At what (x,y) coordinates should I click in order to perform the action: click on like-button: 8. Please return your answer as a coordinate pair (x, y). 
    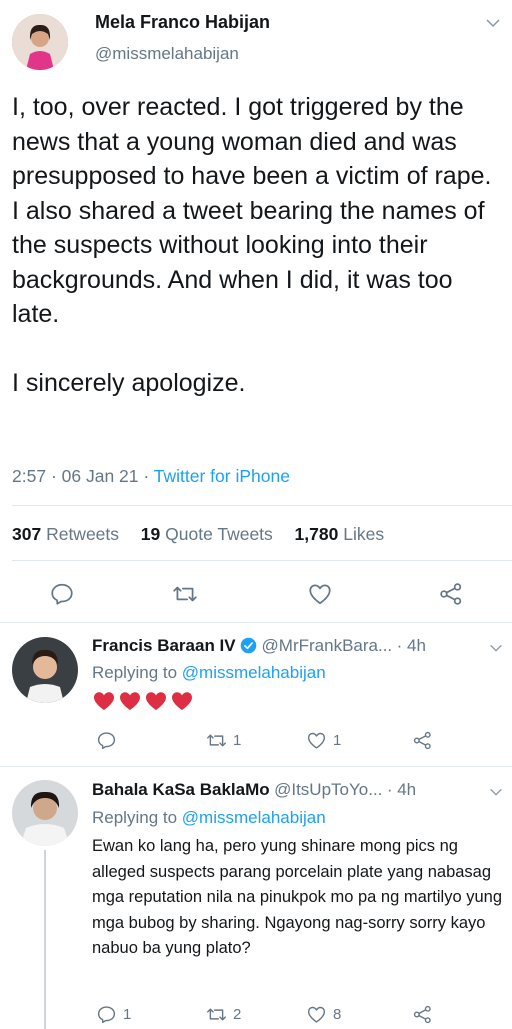
    Looking at the image, I should click on (323, 1014).